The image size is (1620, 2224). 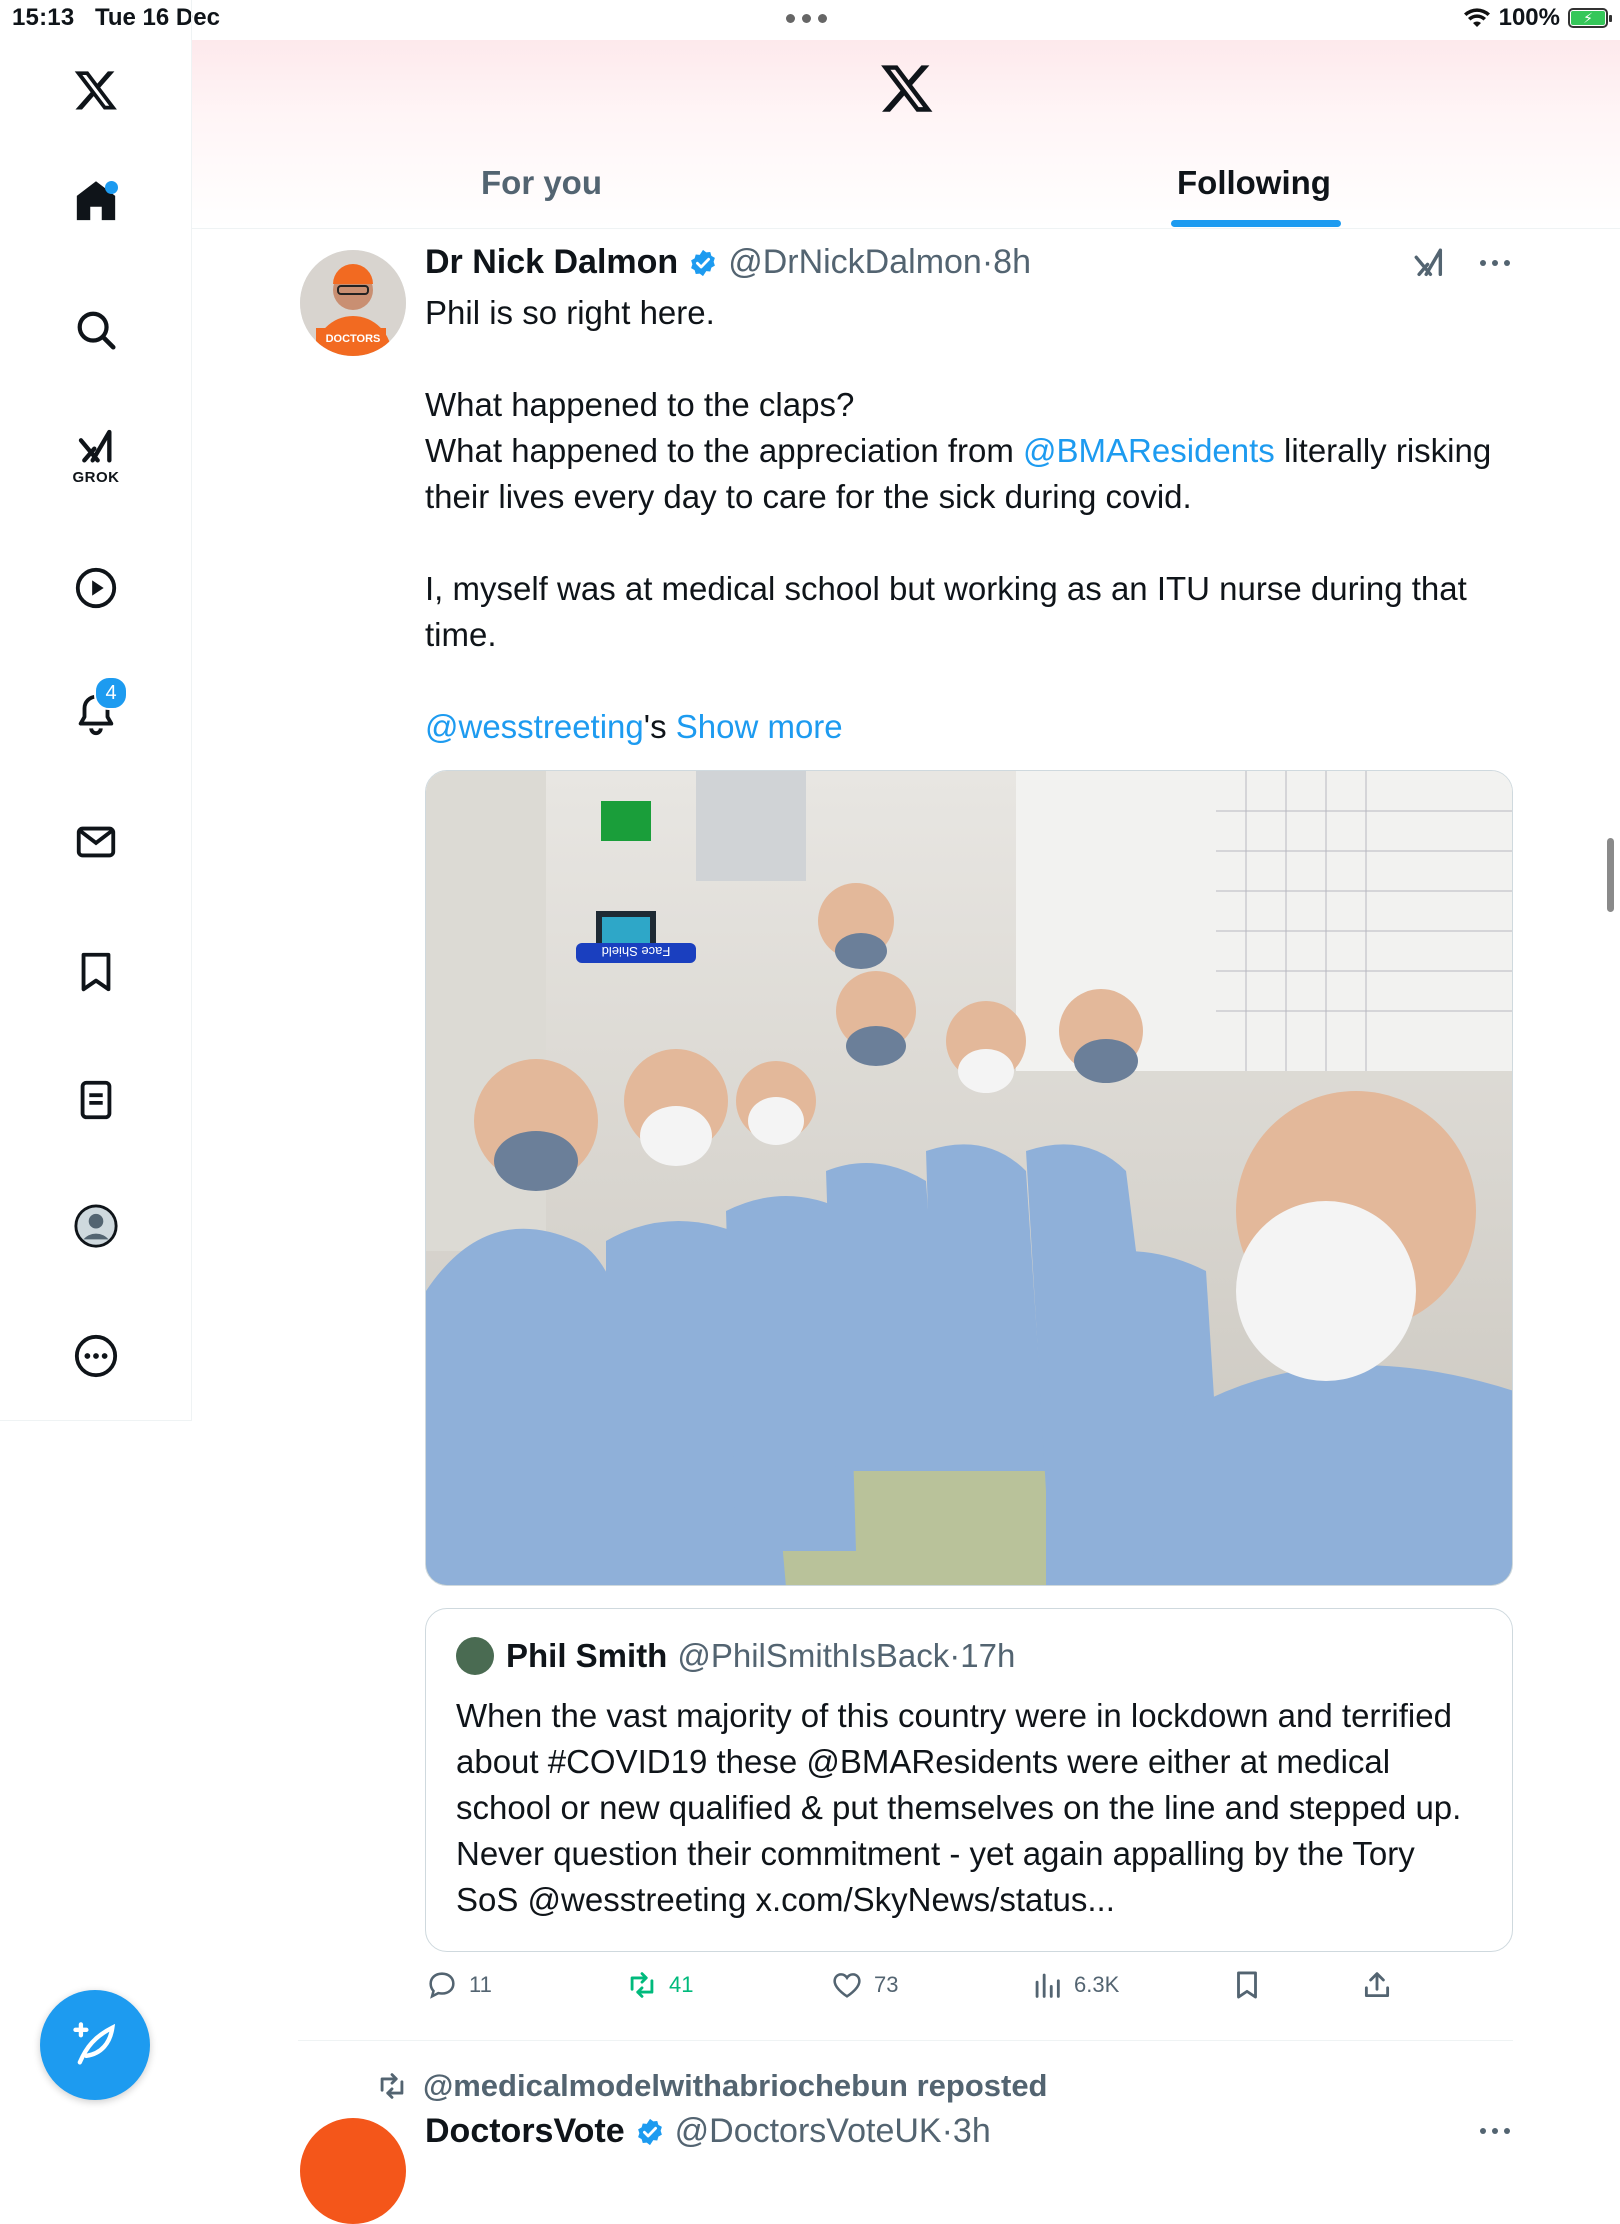 I want to click on author-handle: @DrNickDalmon, so click(x=855, y=262).